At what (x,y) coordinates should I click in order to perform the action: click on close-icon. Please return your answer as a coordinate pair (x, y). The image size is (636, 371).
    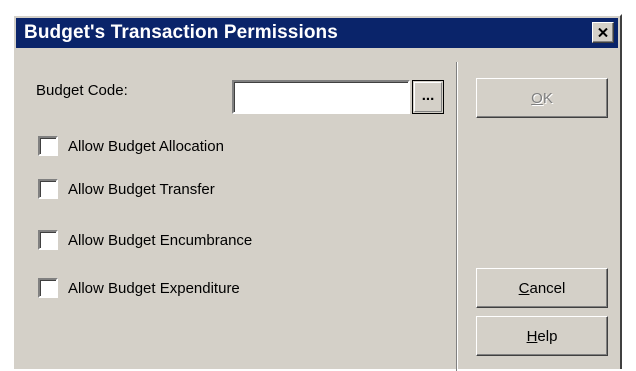
    Looking at the image, I should click on (603, 32).